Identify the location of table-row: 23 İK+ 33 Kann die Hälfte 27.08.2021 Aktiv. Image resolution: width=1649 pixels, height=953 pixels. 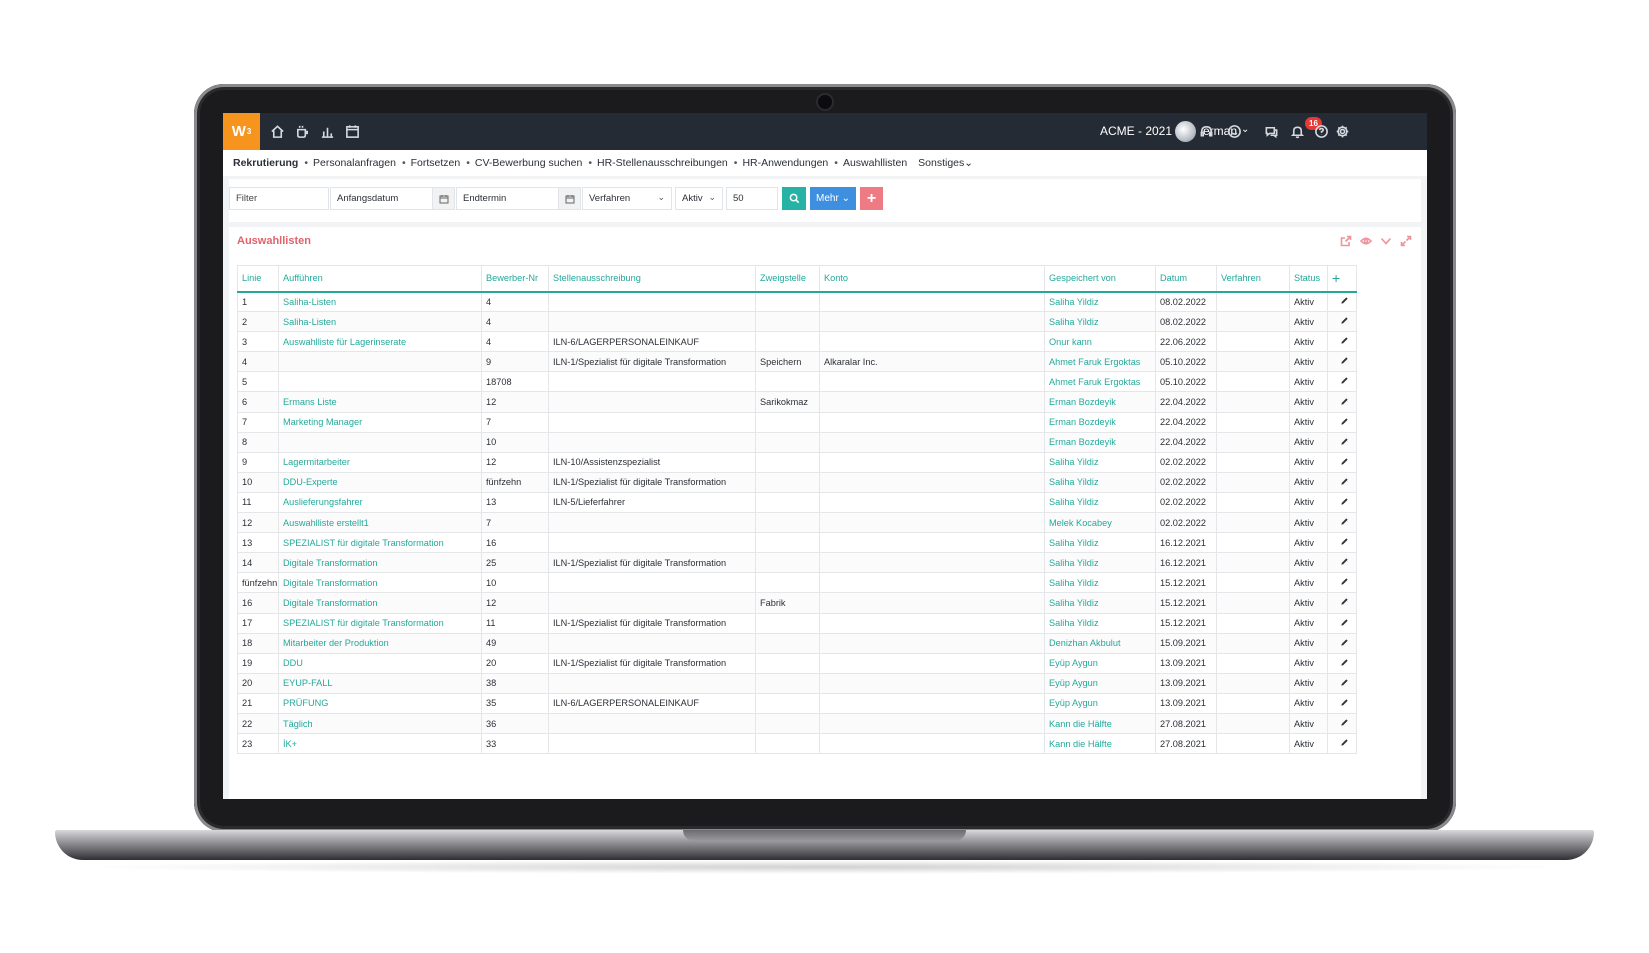
(797, 744).